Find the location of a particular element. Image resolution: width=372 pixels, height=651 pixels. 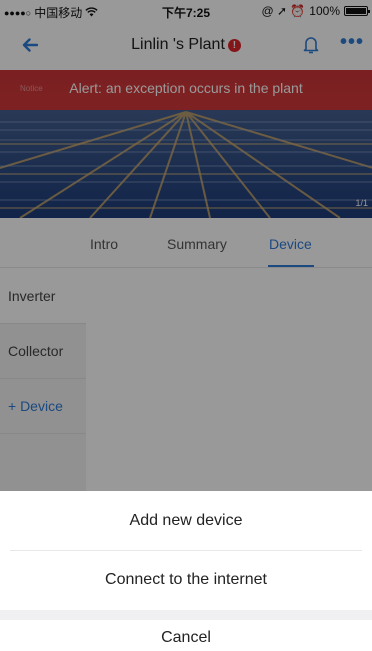

add-new-device-option: Add new device is located at coordinates (186, 521).